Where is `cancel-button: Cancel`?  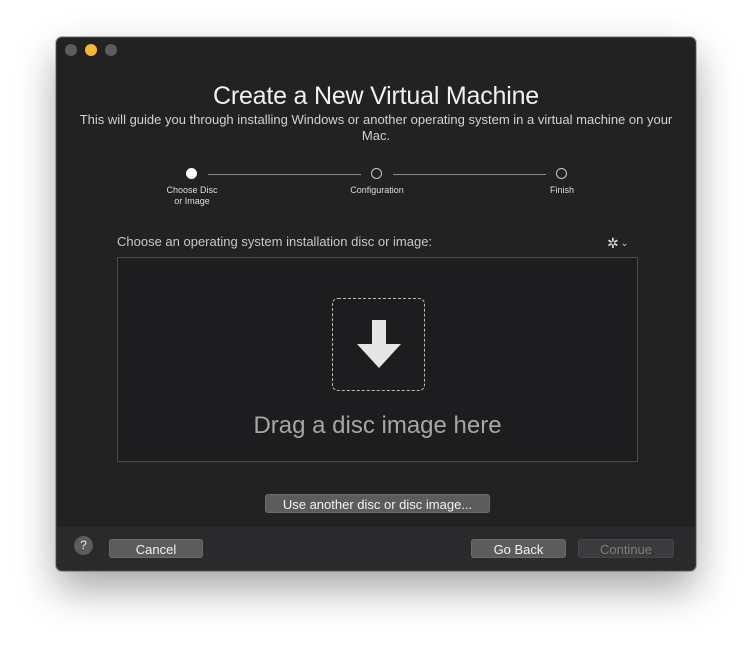 cancel-button: Cancel is located at coordinates (156, 548).